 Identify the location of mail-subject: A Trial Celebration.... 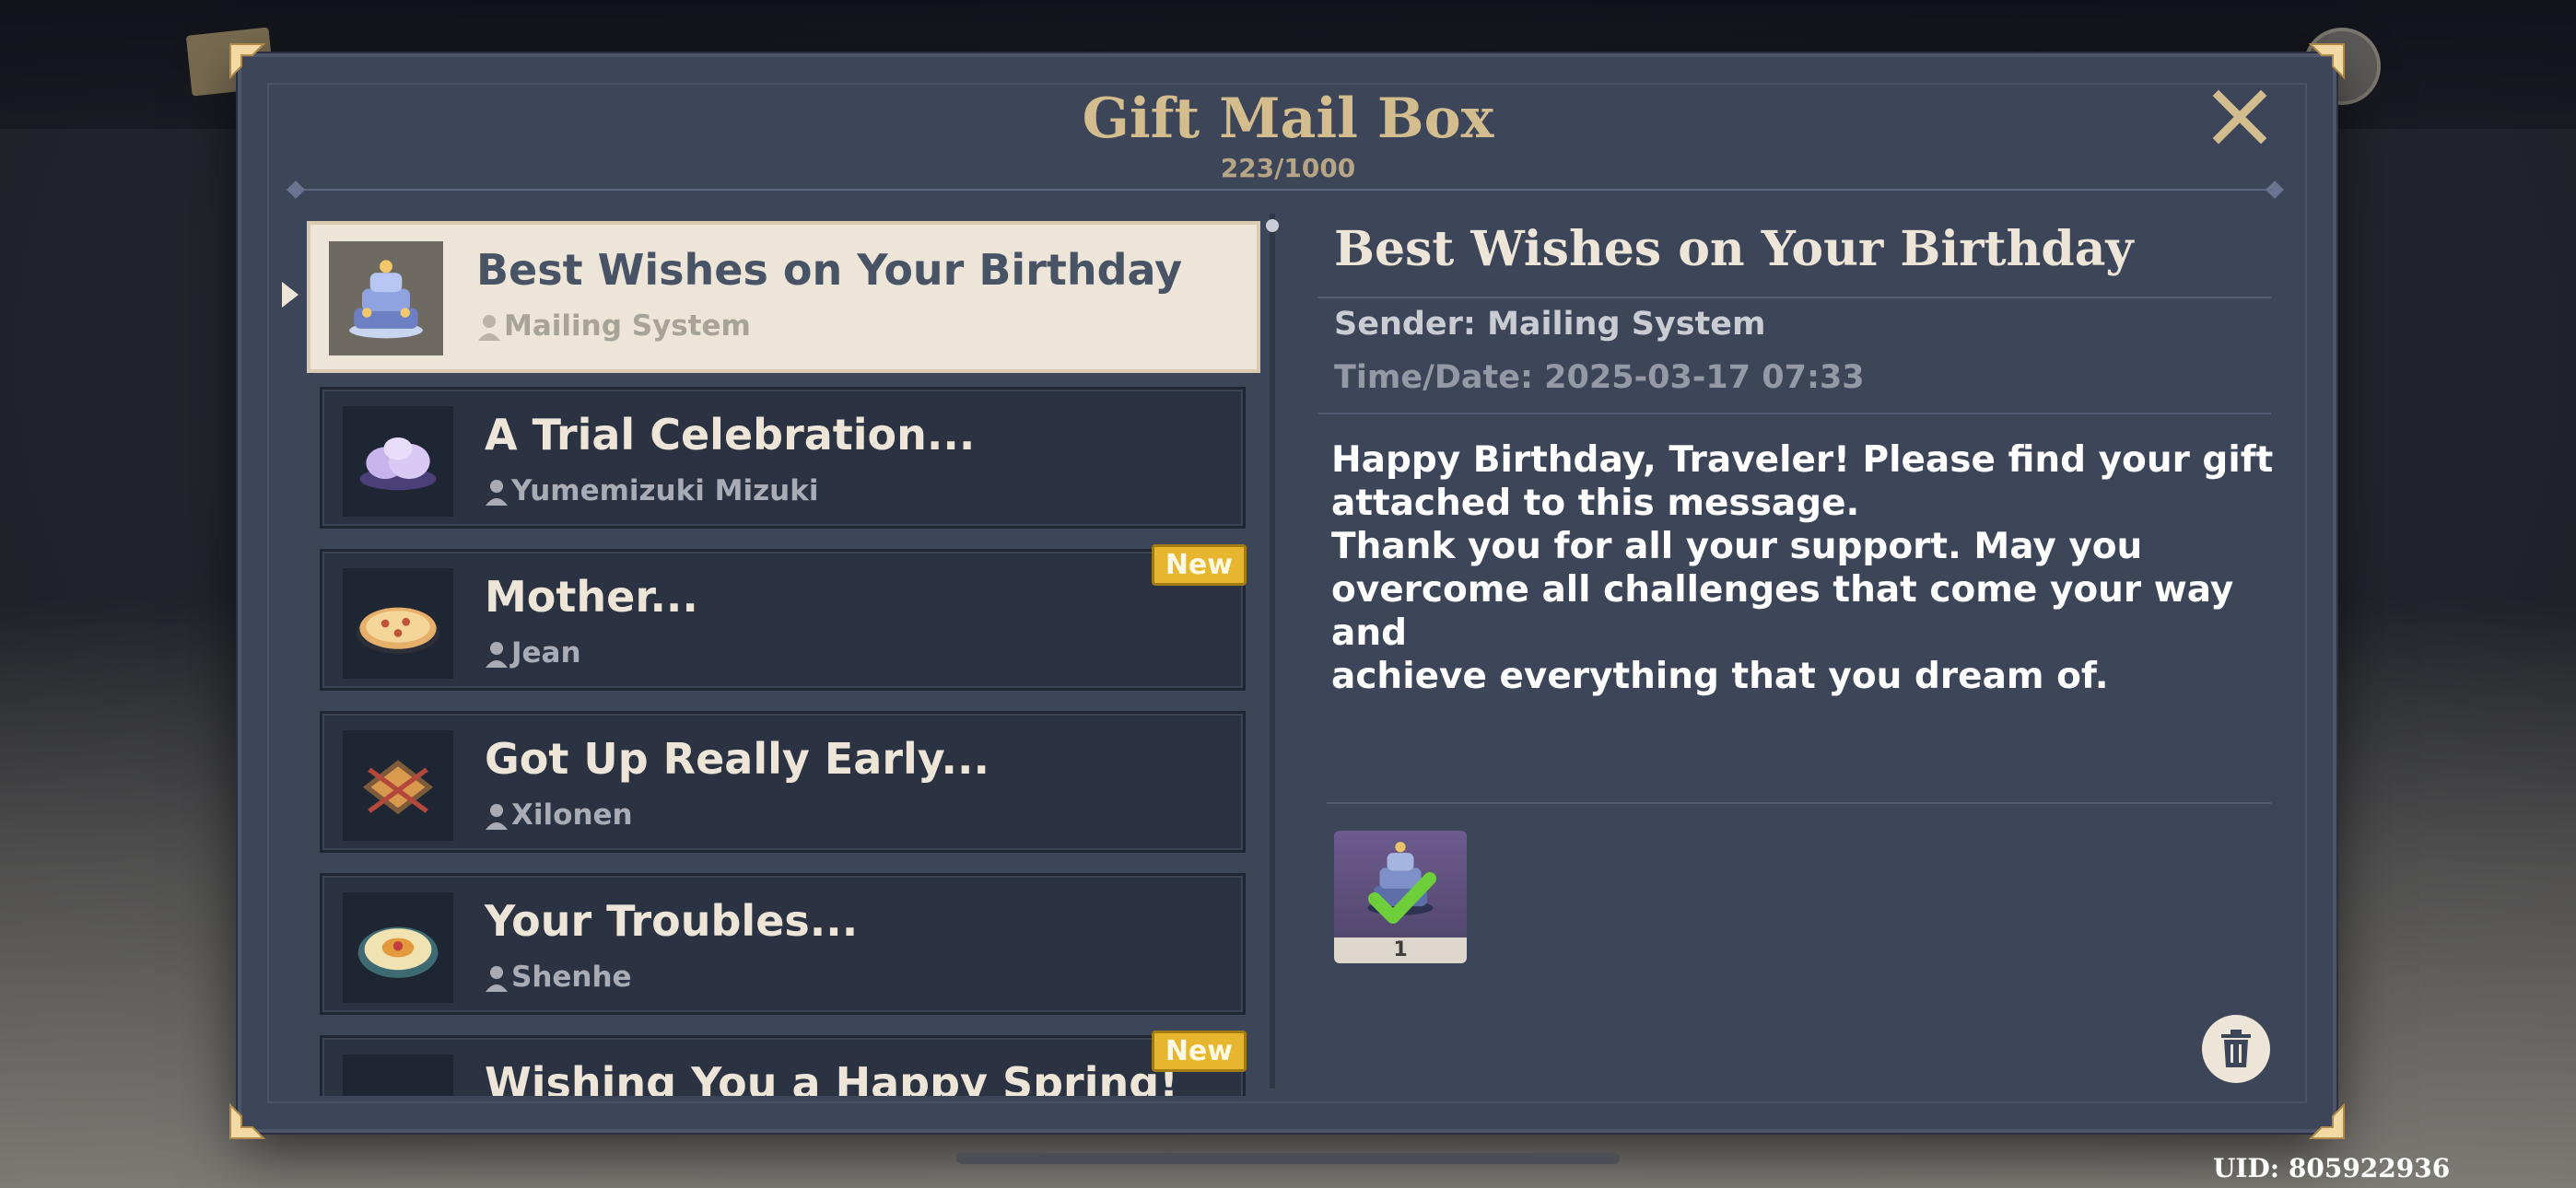
(731, 435).